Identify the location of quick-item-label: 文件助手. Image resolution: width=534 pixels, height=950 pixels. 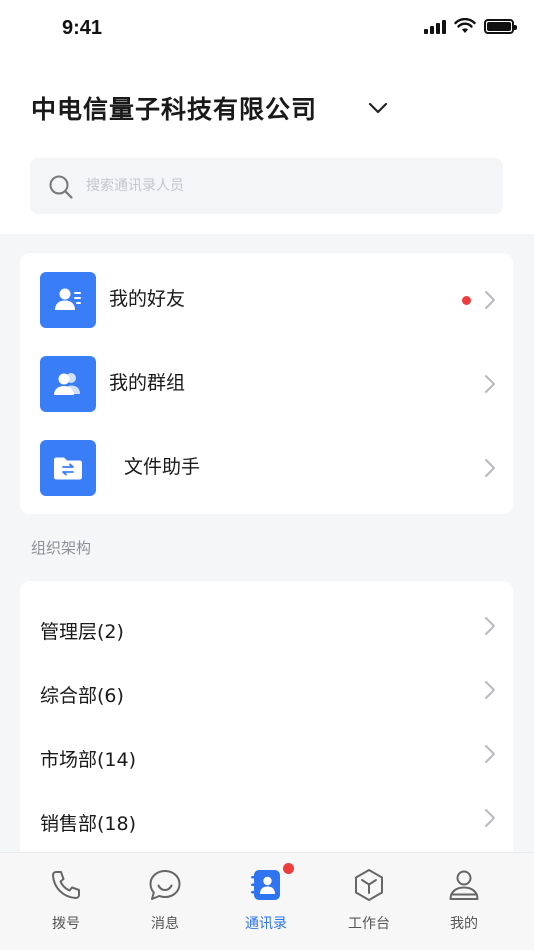
(162, 467).